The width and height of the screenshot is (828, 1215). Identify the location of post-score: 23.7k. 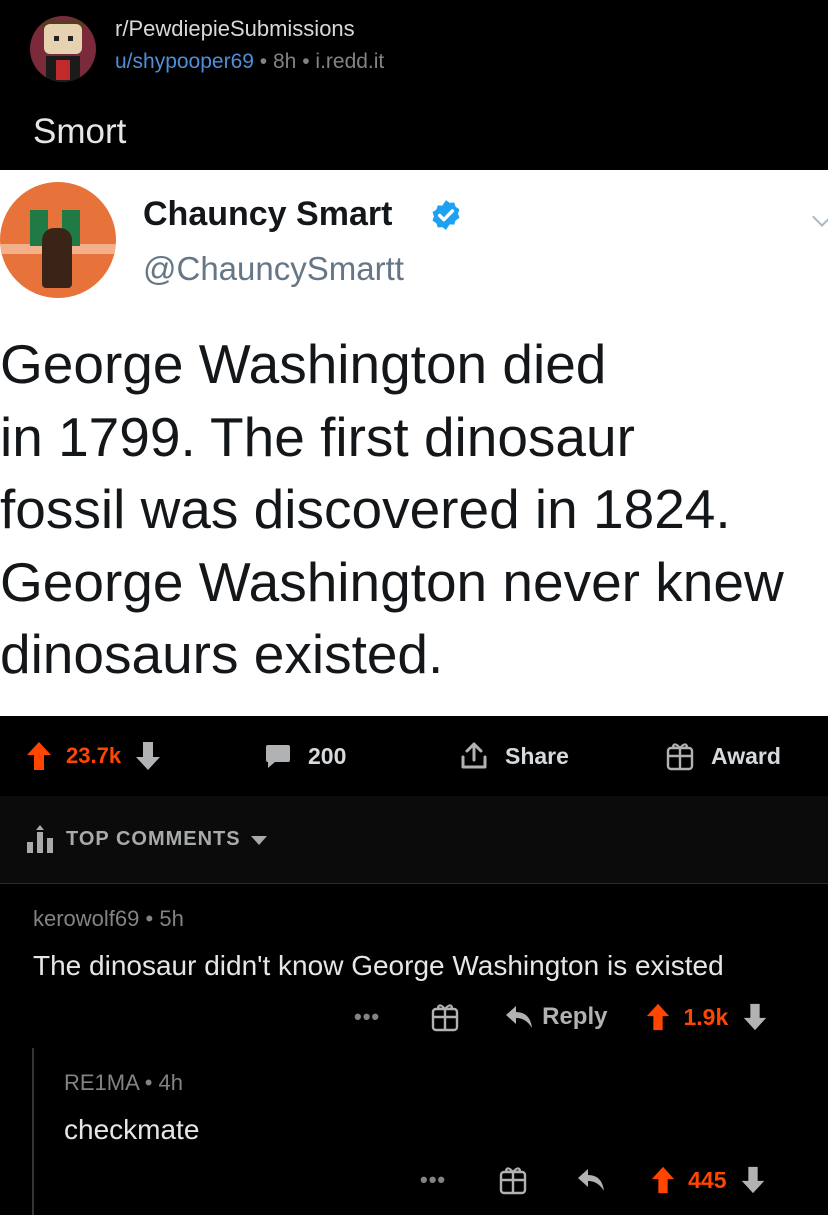
(94, 755).